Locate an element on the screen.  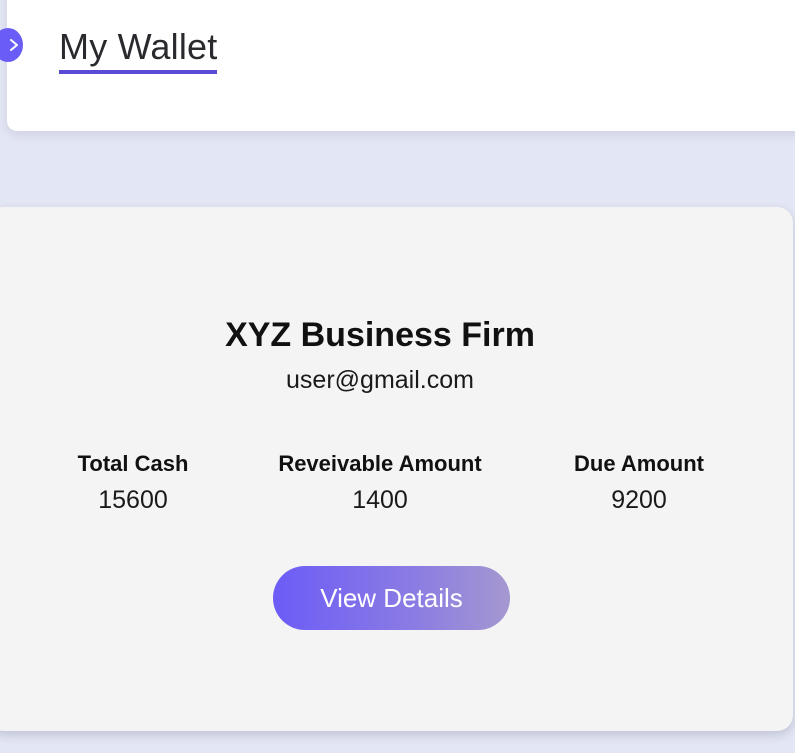
sidebar-toggle-button is located at coordinates (11, 45).